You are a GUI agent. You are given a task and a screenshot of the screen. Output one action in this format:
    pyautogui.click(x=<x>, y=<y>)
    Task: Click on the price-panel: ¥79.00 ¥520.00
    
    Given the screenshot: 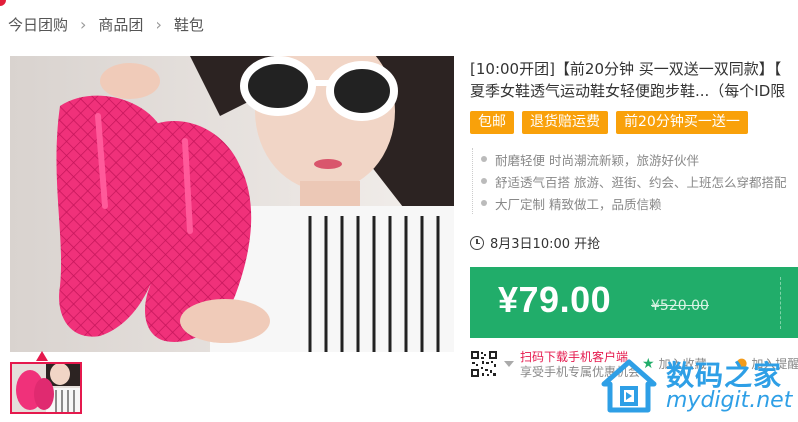 What is the action you would take?
    pyautogui.click(x=634, y=302)
    